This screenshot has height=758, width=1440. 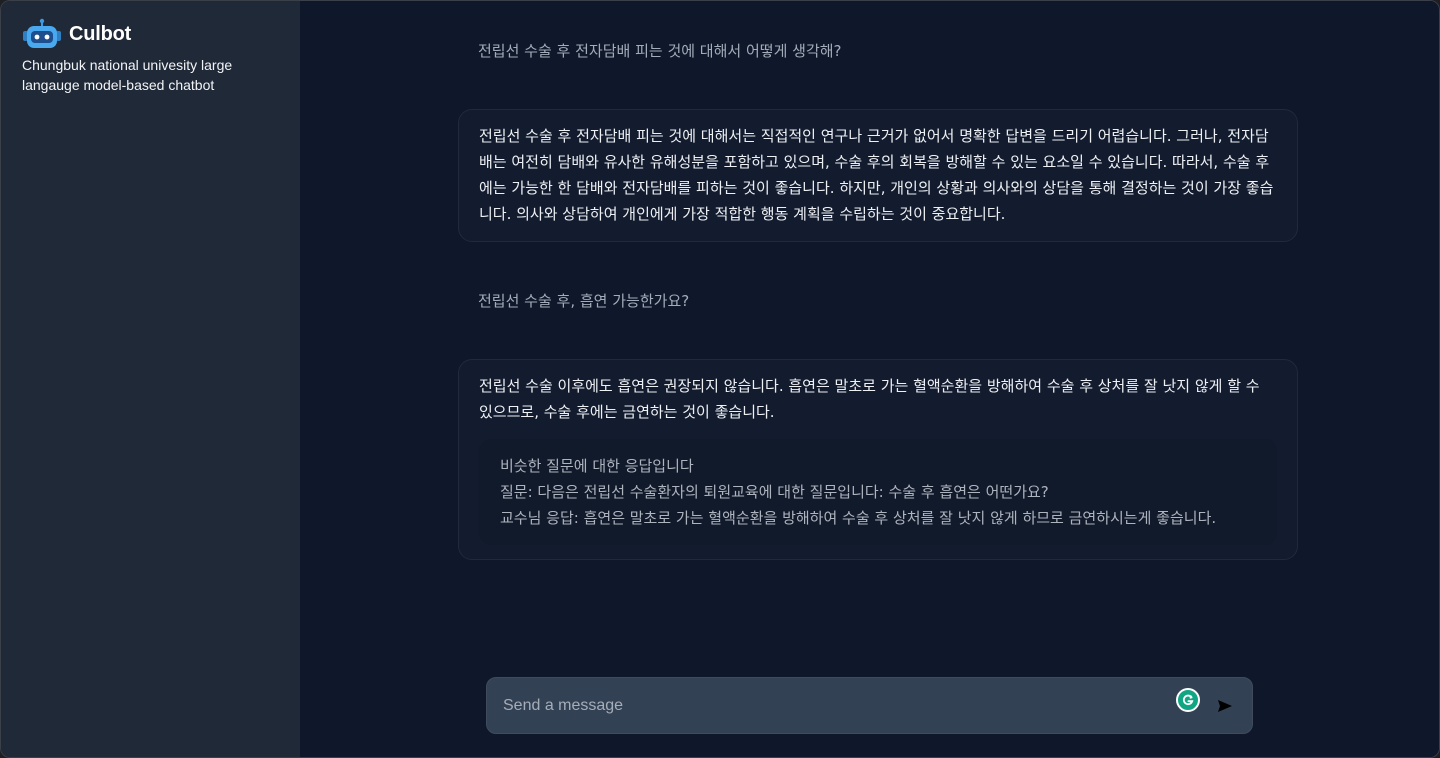 I want to click on message-composer, so click(x=869, y=705).